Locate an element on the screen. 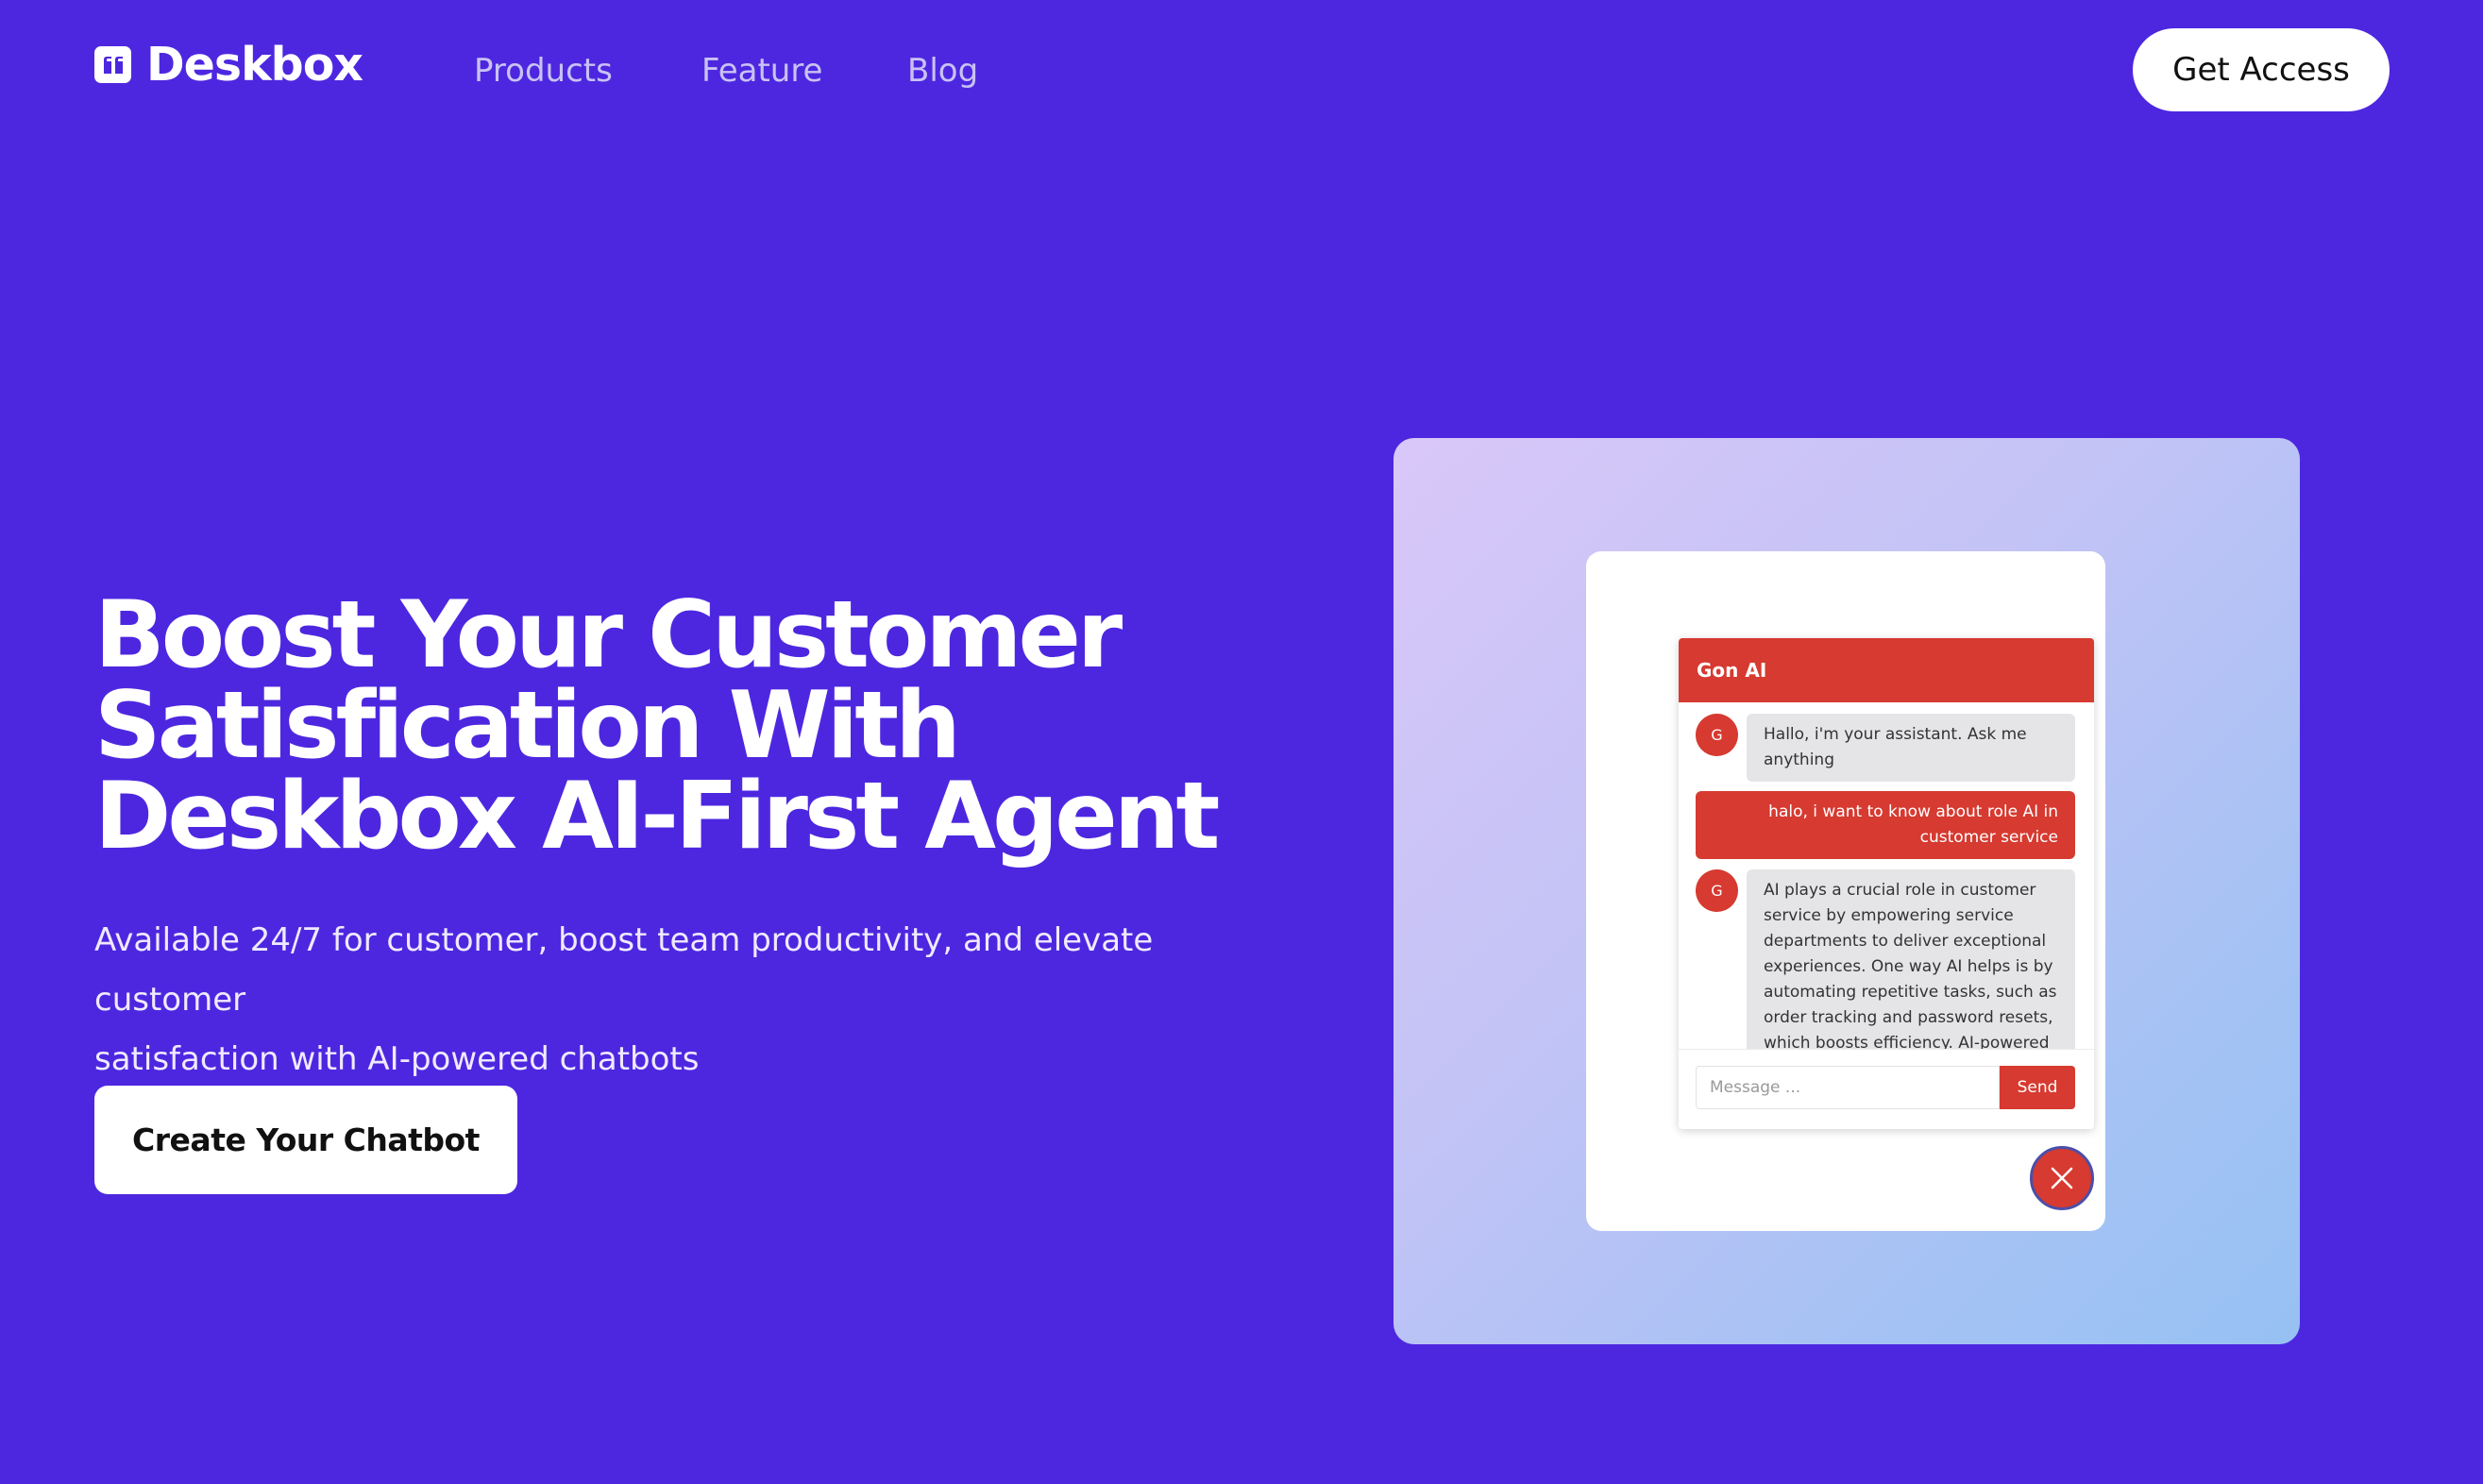 This screenshot has height=1484, width=2483. chat-send-button: Send is located at coordinates (2038, 1087).